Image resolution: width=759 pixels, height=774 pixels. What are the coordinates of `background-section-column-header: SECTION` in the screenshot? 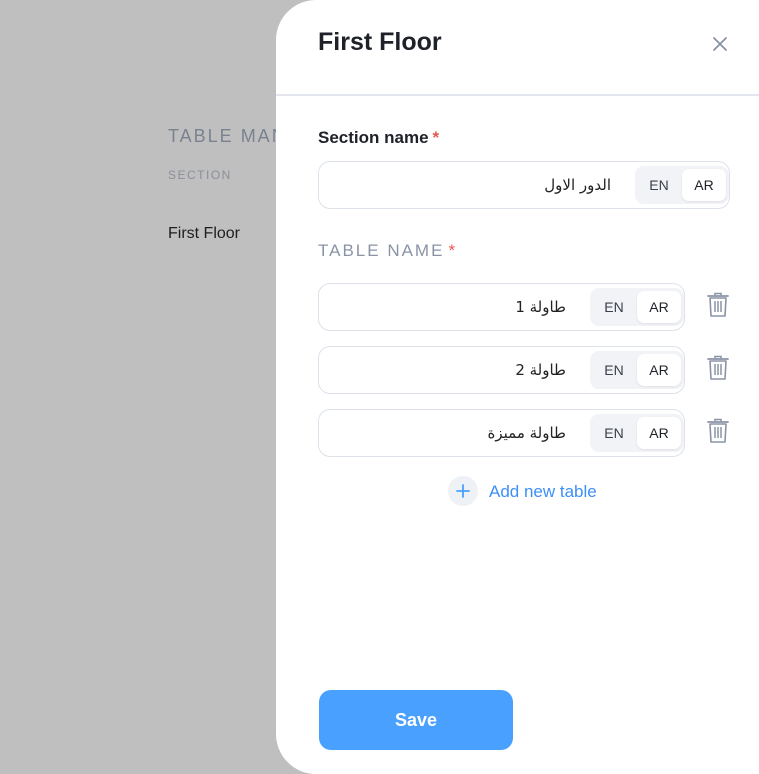 It's located at (200, 175).